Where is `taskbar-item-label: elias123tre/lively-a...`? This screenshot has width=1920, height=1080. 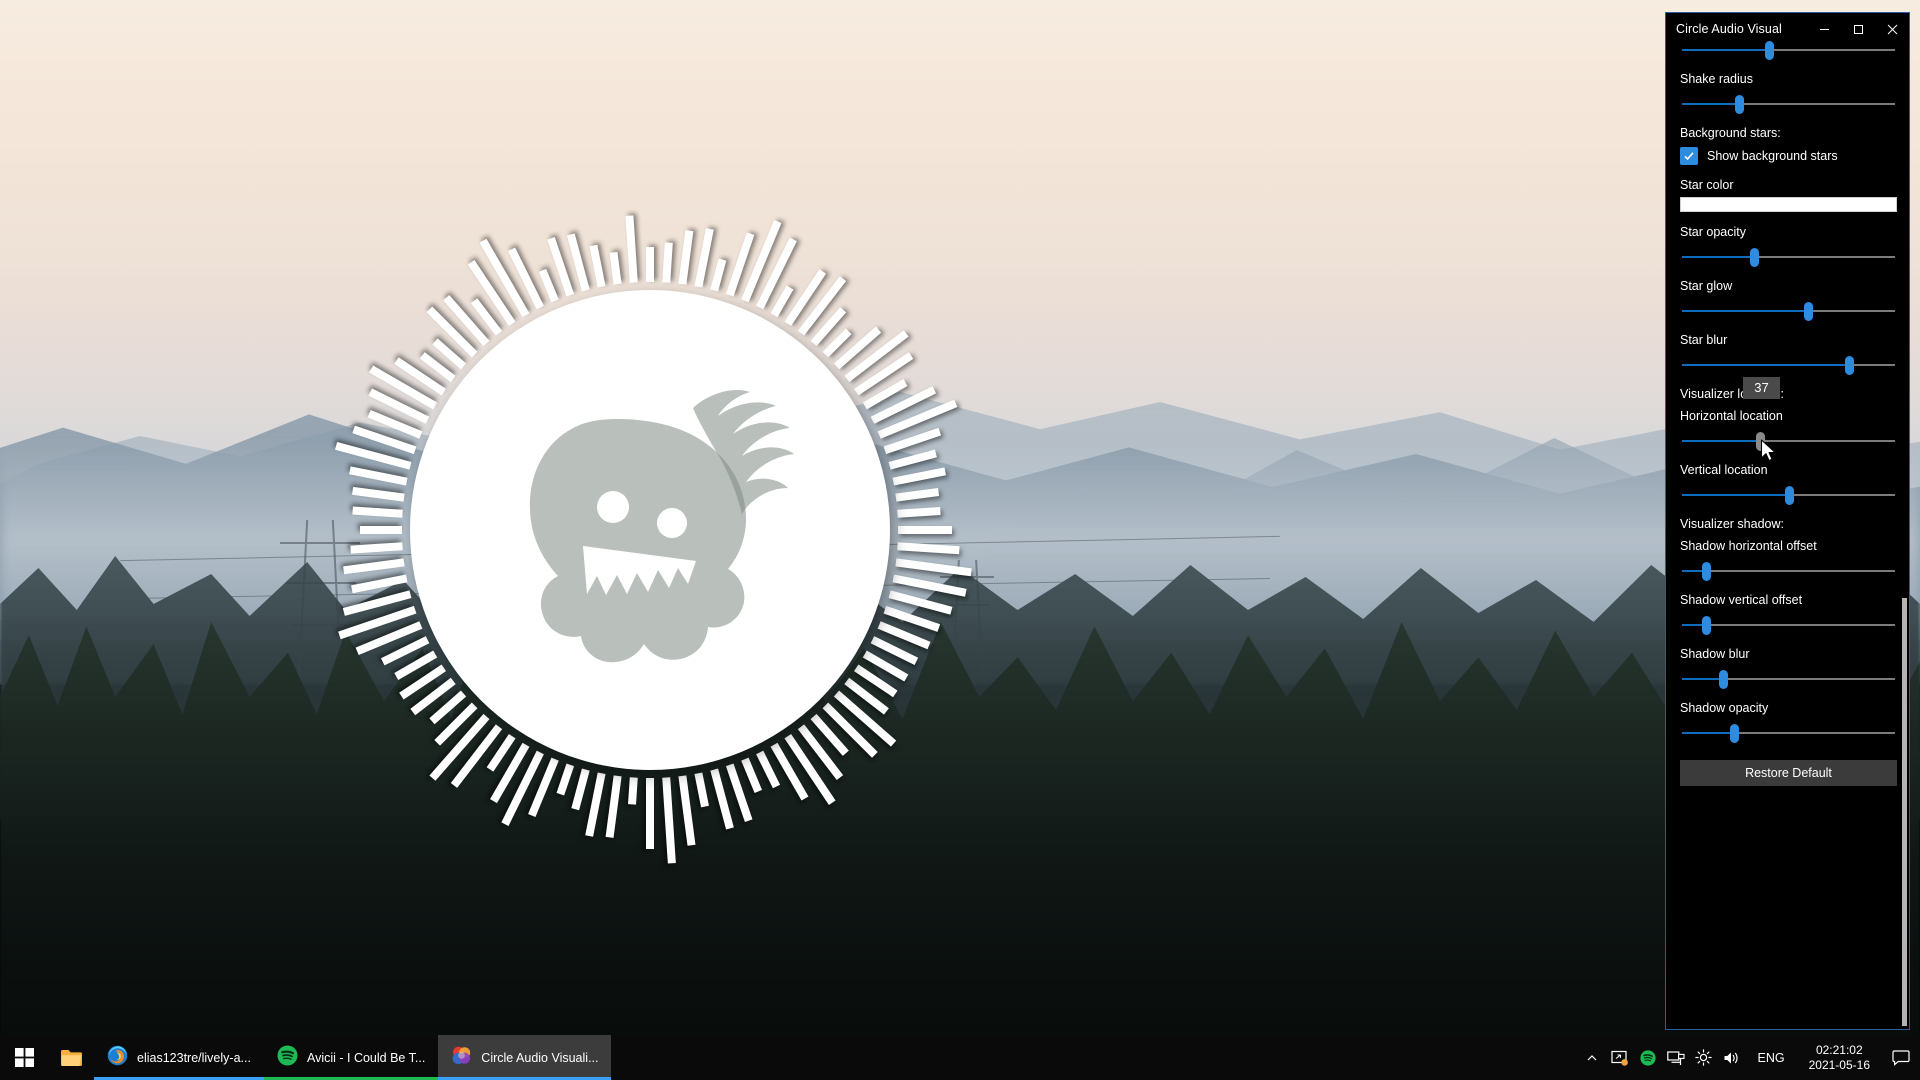
taskbar-item-label: elias123tre/lively-a... is located at coordinates (194, 1057).